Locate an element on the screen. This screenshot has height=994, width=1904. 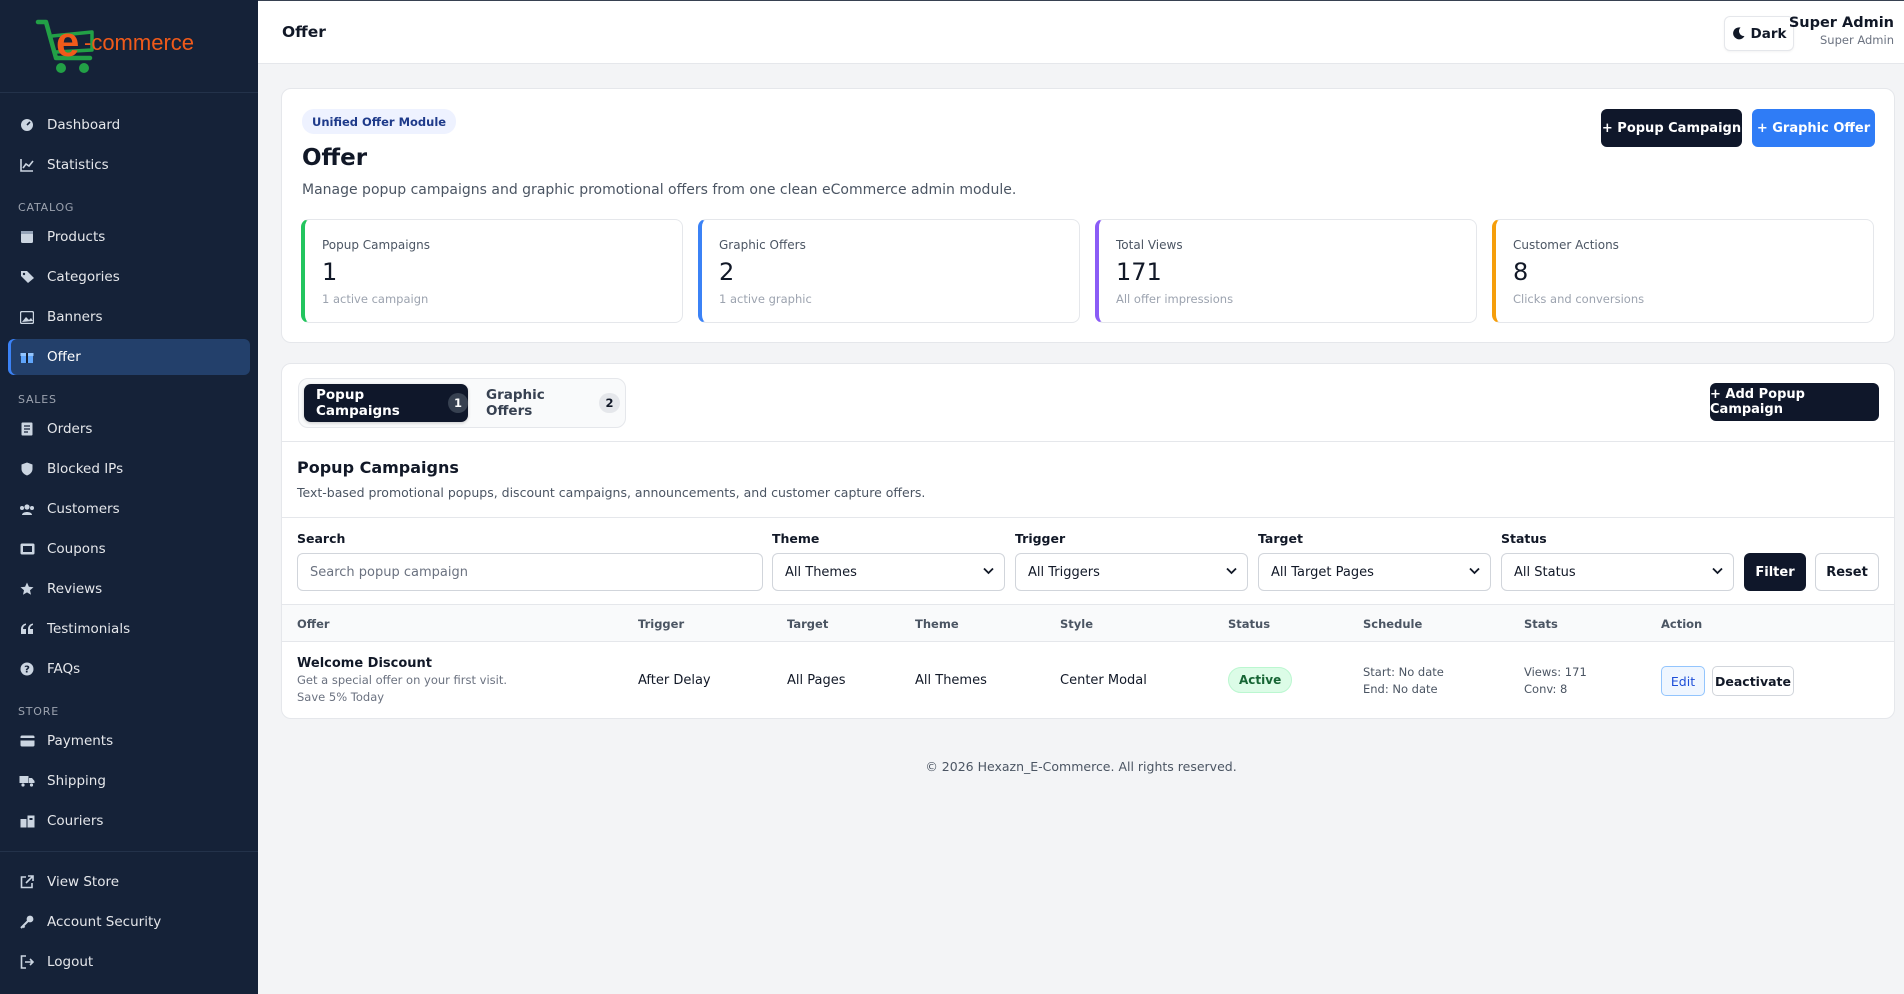
column-header-offer: Offer is located at coordinates (313, 624).